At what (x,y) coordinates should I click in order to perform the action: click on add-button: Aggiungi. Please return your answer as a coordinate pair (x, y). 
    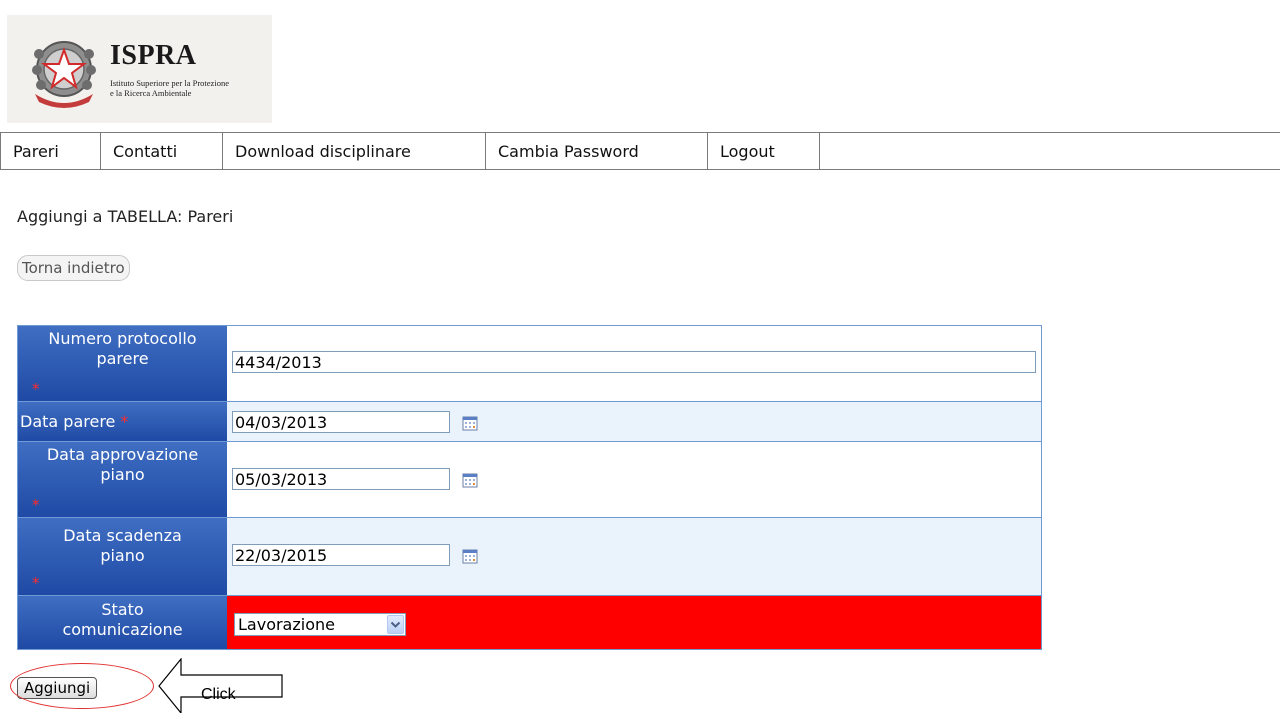
    Looking at the image, I should click on (57, 688).